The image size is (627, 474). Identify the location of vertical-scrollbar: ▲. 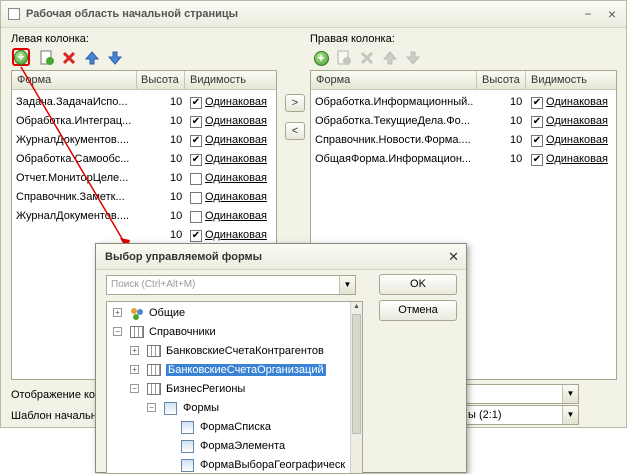
(356, 387).